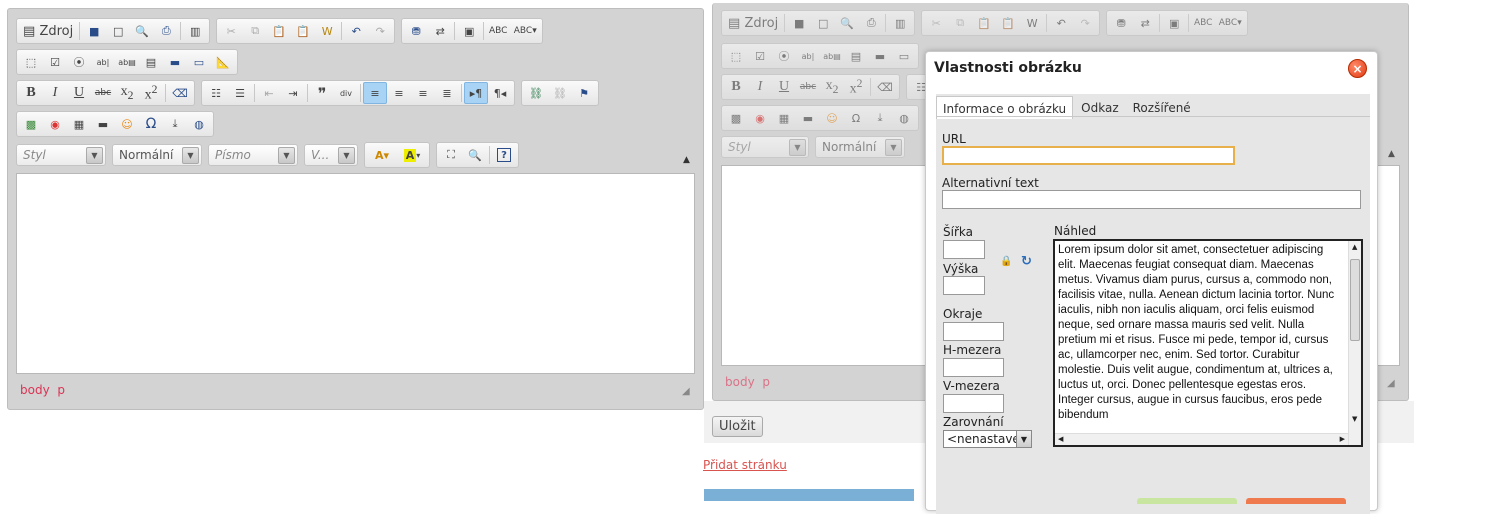 Image resolution: width=1485 pixels, height=514 pixels. What do you see at coordinates (1354, 247) in the screenshot?
I see `scroll-up-icon: ▲` at bounding box center [1354, 247].